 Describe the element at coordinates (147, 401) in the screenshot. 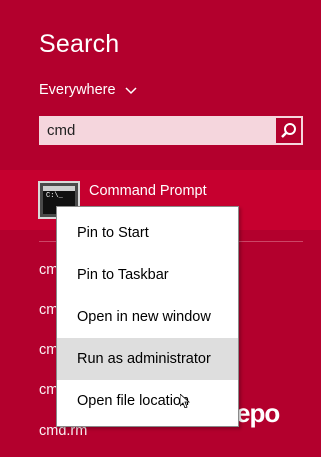

I see `menu-item-open-file-location: Open file location` at that location.